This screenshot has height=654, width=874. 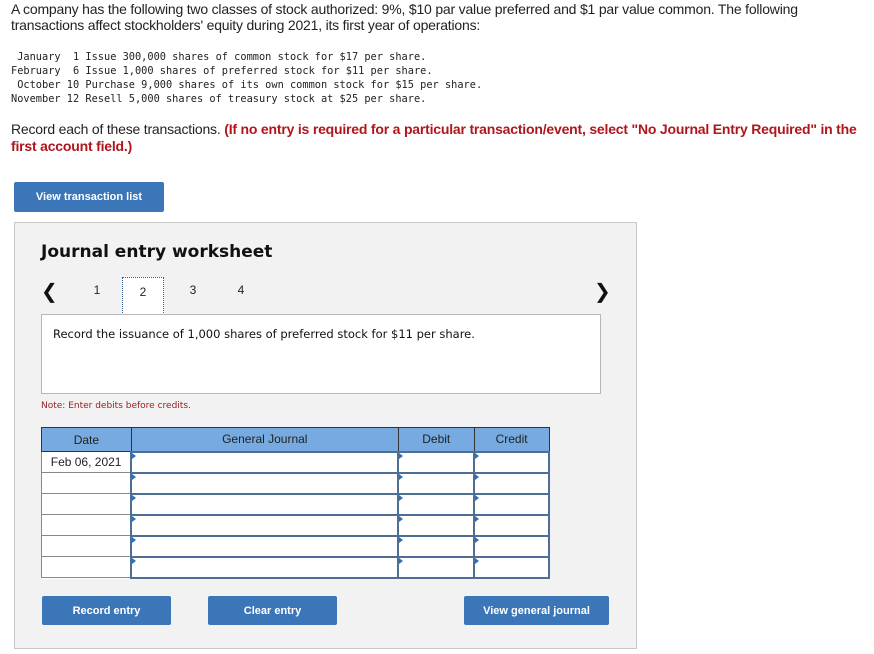 What do you see at coordinates (436, 439) in the screenshot?
I see `header-debit: Debit` at bounding box center [436, 439].